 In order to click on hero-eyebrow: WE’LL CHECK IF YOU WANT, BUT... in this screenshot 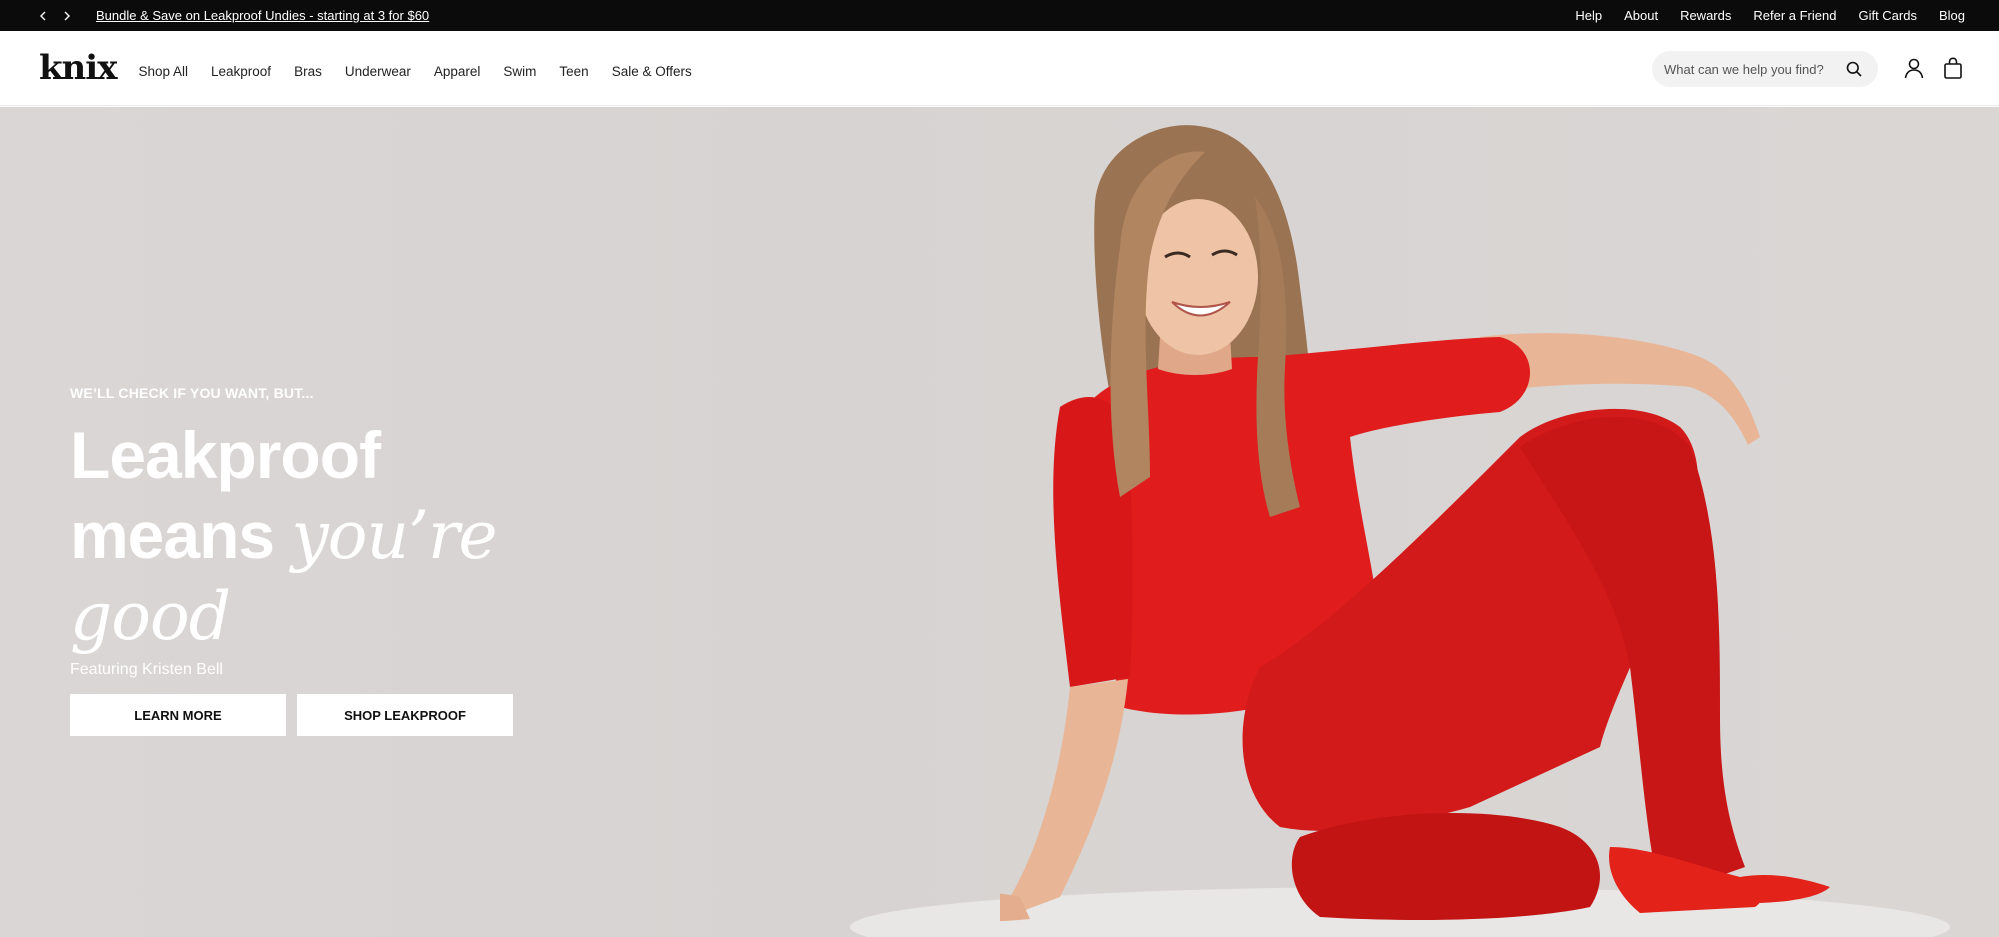, I will do `click(192, 393)`.